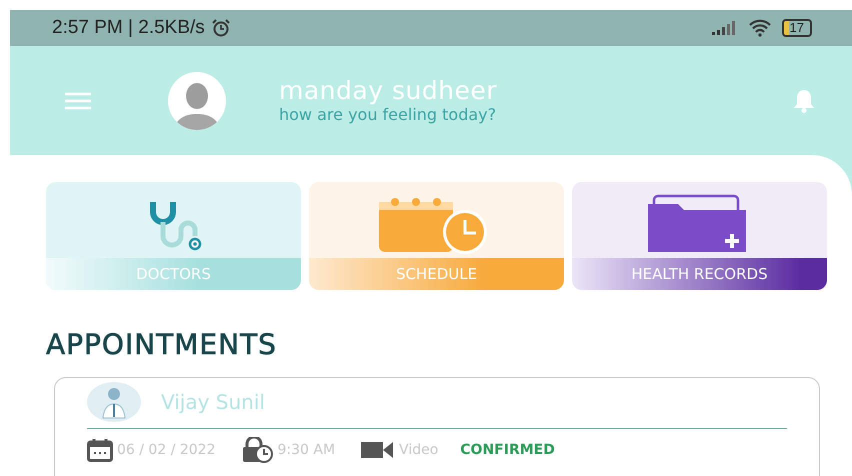  Describe the element at coordinates (197, 101) in the screenshot. I see `avatar-icon` at that location.